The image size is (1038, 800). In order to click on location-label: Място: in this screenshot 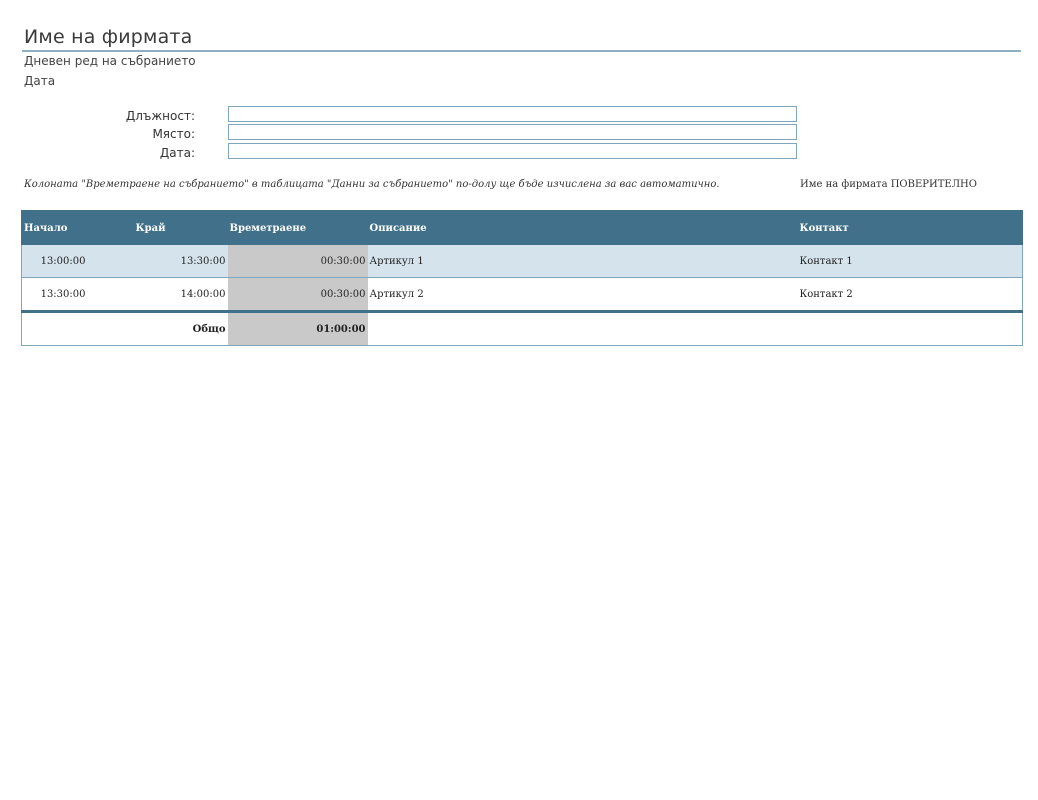, I will do `click(173, 134)`.